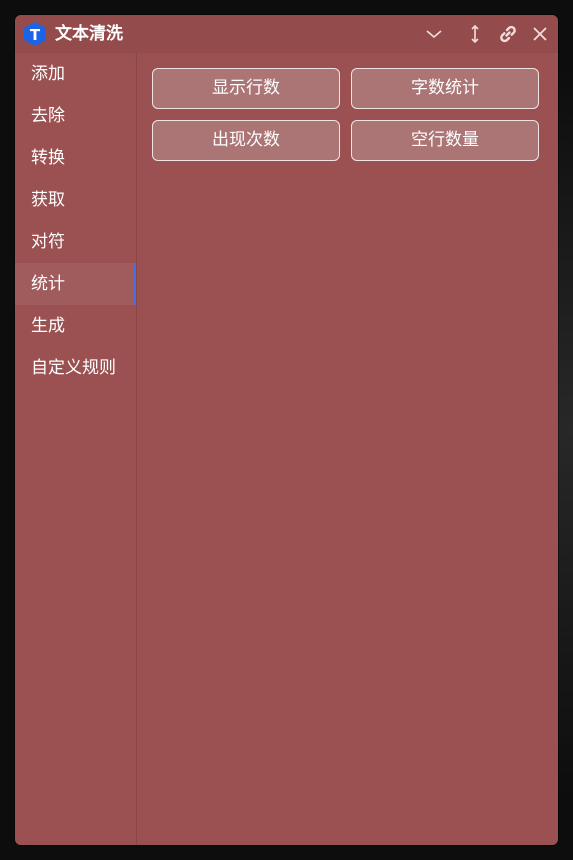 Image resolution: width=573 pixels, height=860 pixels. Describe the element at coordinates (48, 116) in the screenshot. I see `sidebar-item-label: 去除` at that location.